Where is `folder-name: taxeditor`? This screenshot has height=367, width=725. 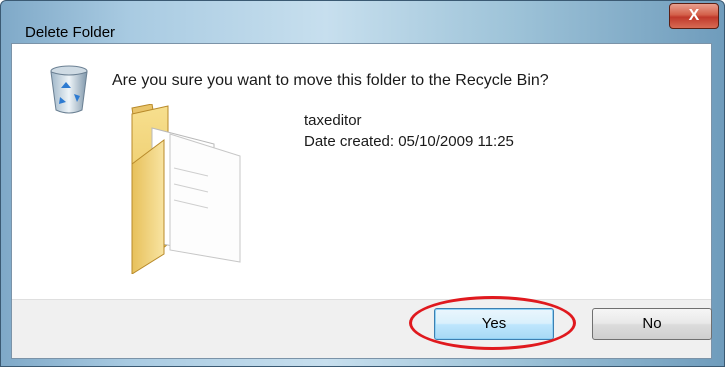 folder-name: taxeditor is located at coordinates (333, 120).